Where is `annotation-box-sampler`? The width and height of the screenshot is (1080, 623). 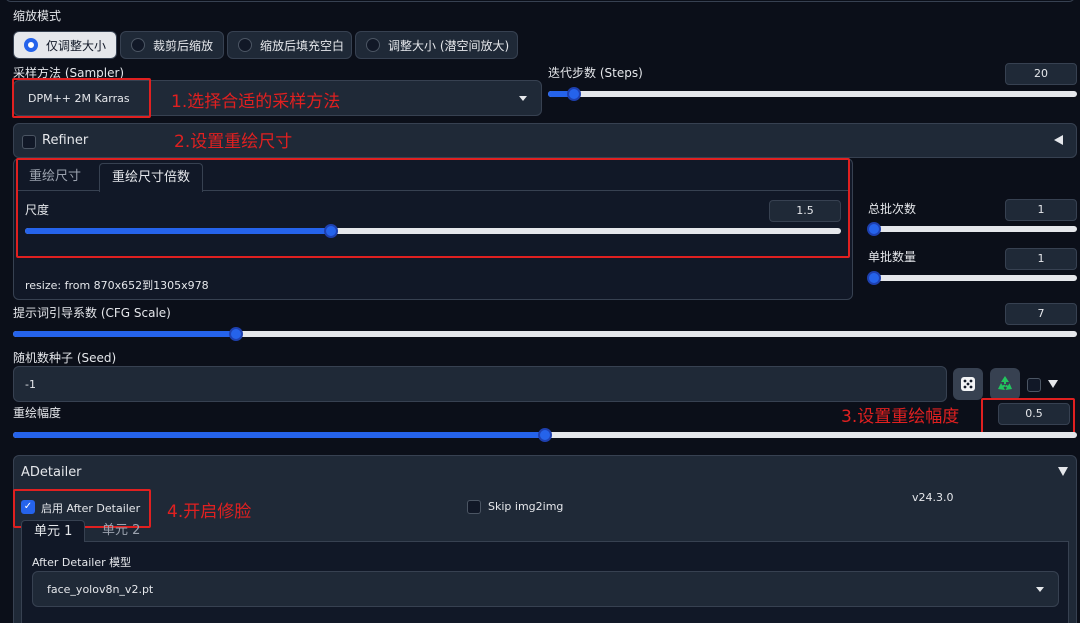
annotation-box-sampler is located at coordinates (81, 98).